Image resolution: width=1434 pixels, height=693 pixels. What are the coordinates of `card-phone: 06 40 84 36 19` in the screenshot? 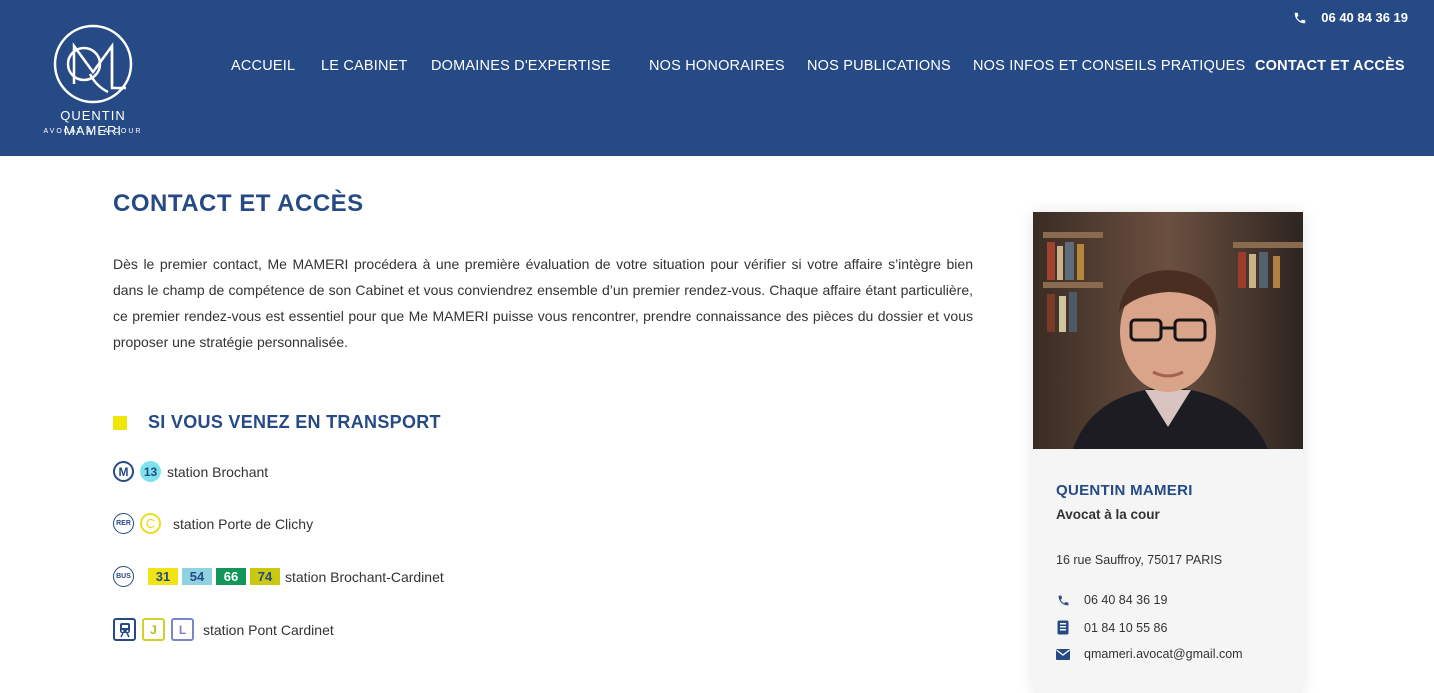 It's located at (1111, 600).